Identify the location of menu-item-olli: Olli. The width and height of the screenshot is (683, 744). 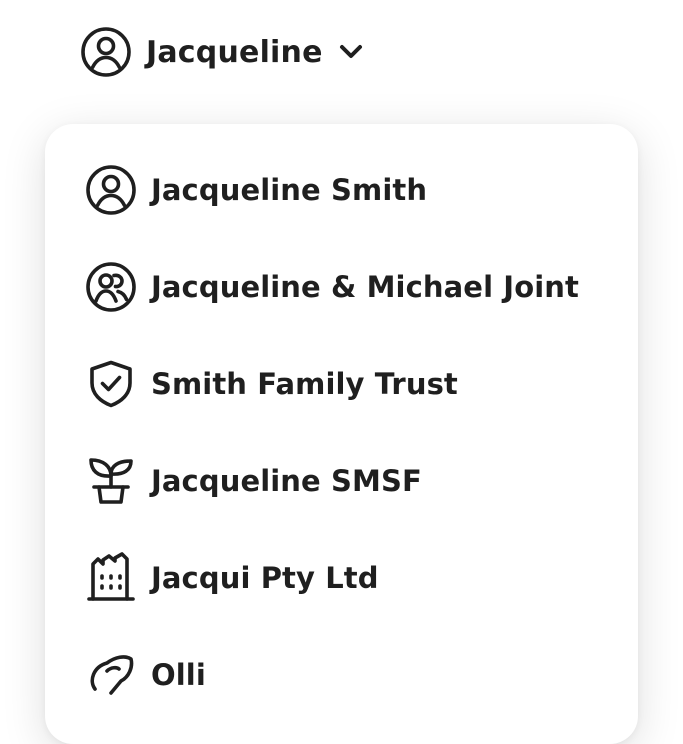
(145, 675).